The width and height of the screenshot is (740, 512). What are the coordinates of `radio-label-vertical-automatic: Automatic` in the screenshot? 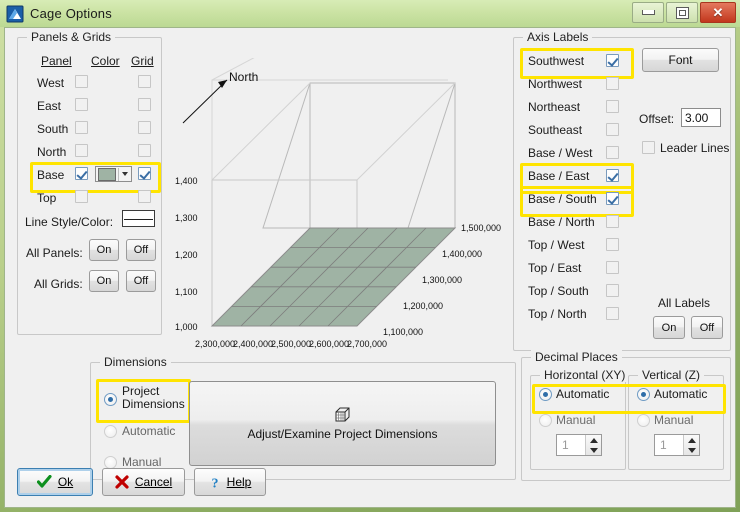 It's located at (681, 394).